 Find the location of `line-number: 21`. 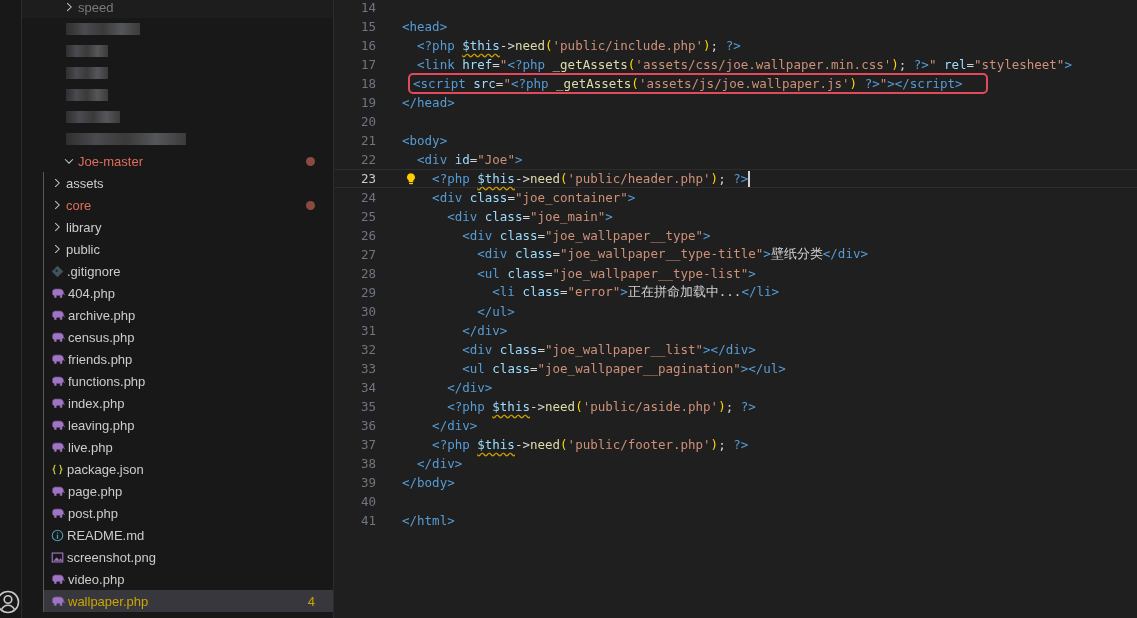

line-number: 21 is located at coordinates (367, 140).